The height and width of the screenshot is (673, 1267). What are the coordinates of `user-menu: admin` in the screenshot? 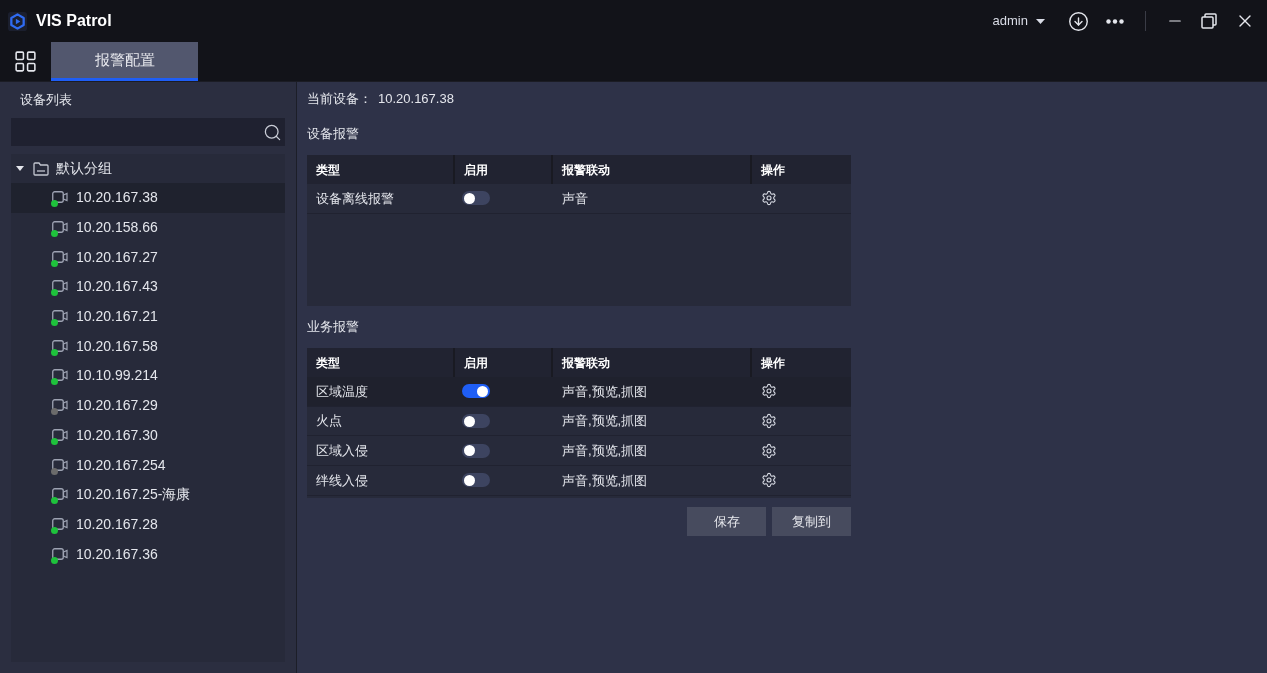 It's located at (1018, 21).